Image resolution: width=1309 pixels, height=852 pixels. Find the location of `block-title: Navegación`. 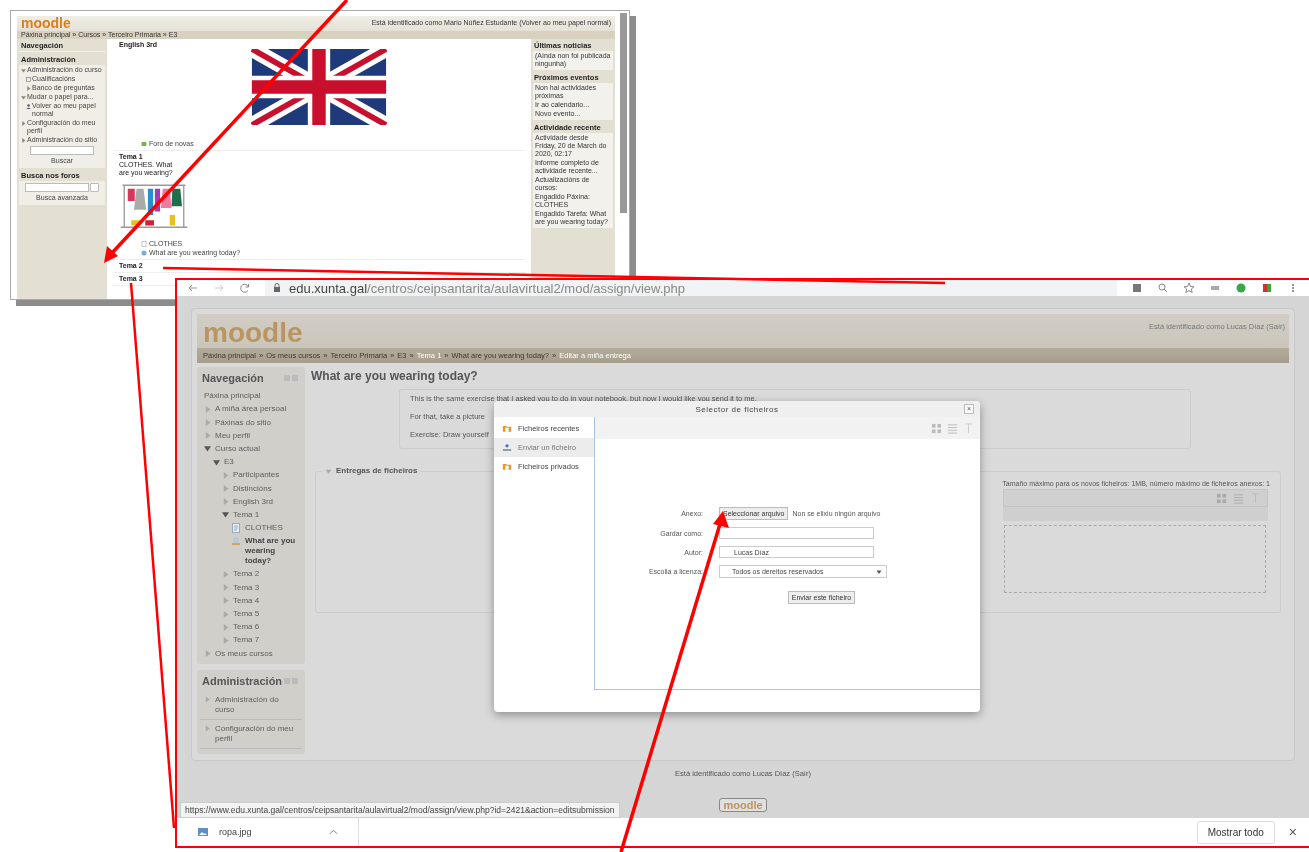

block-title: Navegación is located at coordinates (233, 378).